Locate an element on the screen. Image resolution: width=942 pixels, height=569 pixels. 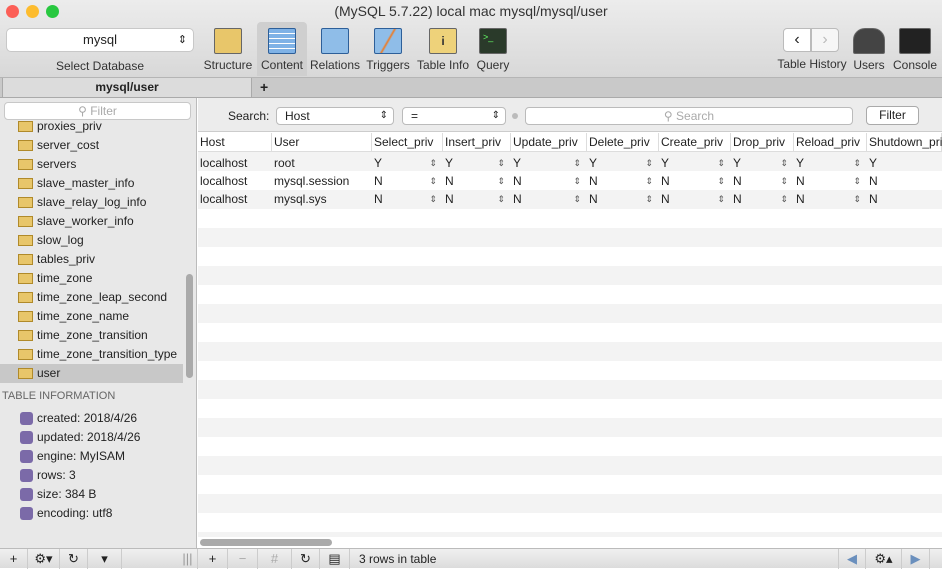
sidebar-table-server-cost: server_cost is located at coordinates (91, 145).